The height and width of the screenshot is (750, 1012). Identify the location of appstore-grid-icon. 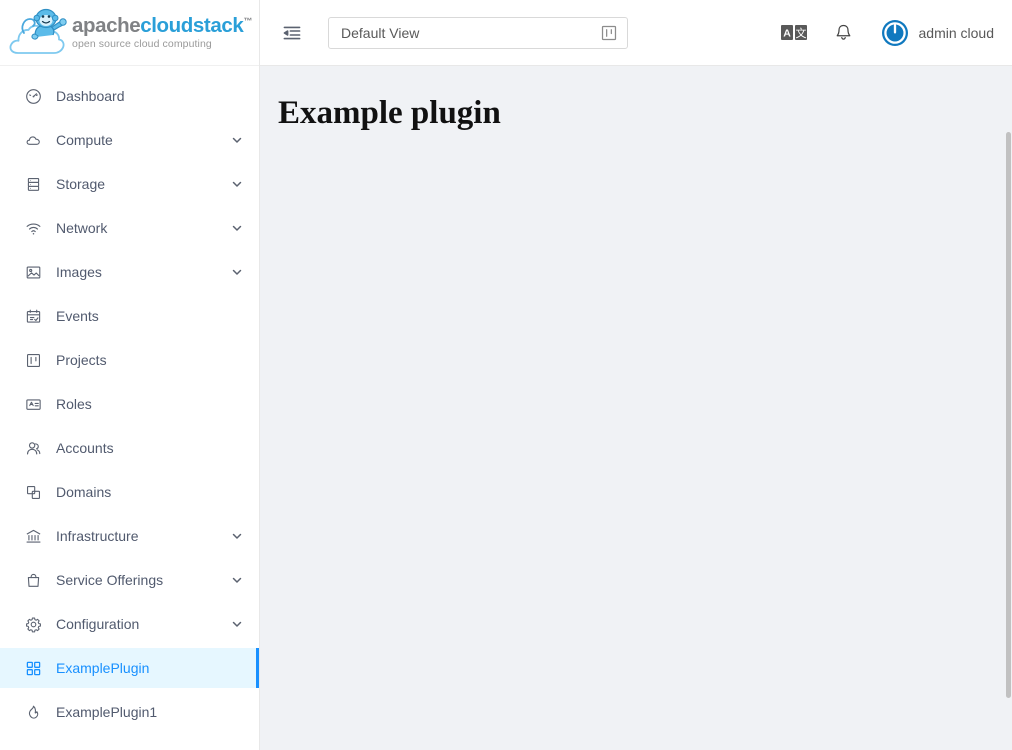
(33, 668).